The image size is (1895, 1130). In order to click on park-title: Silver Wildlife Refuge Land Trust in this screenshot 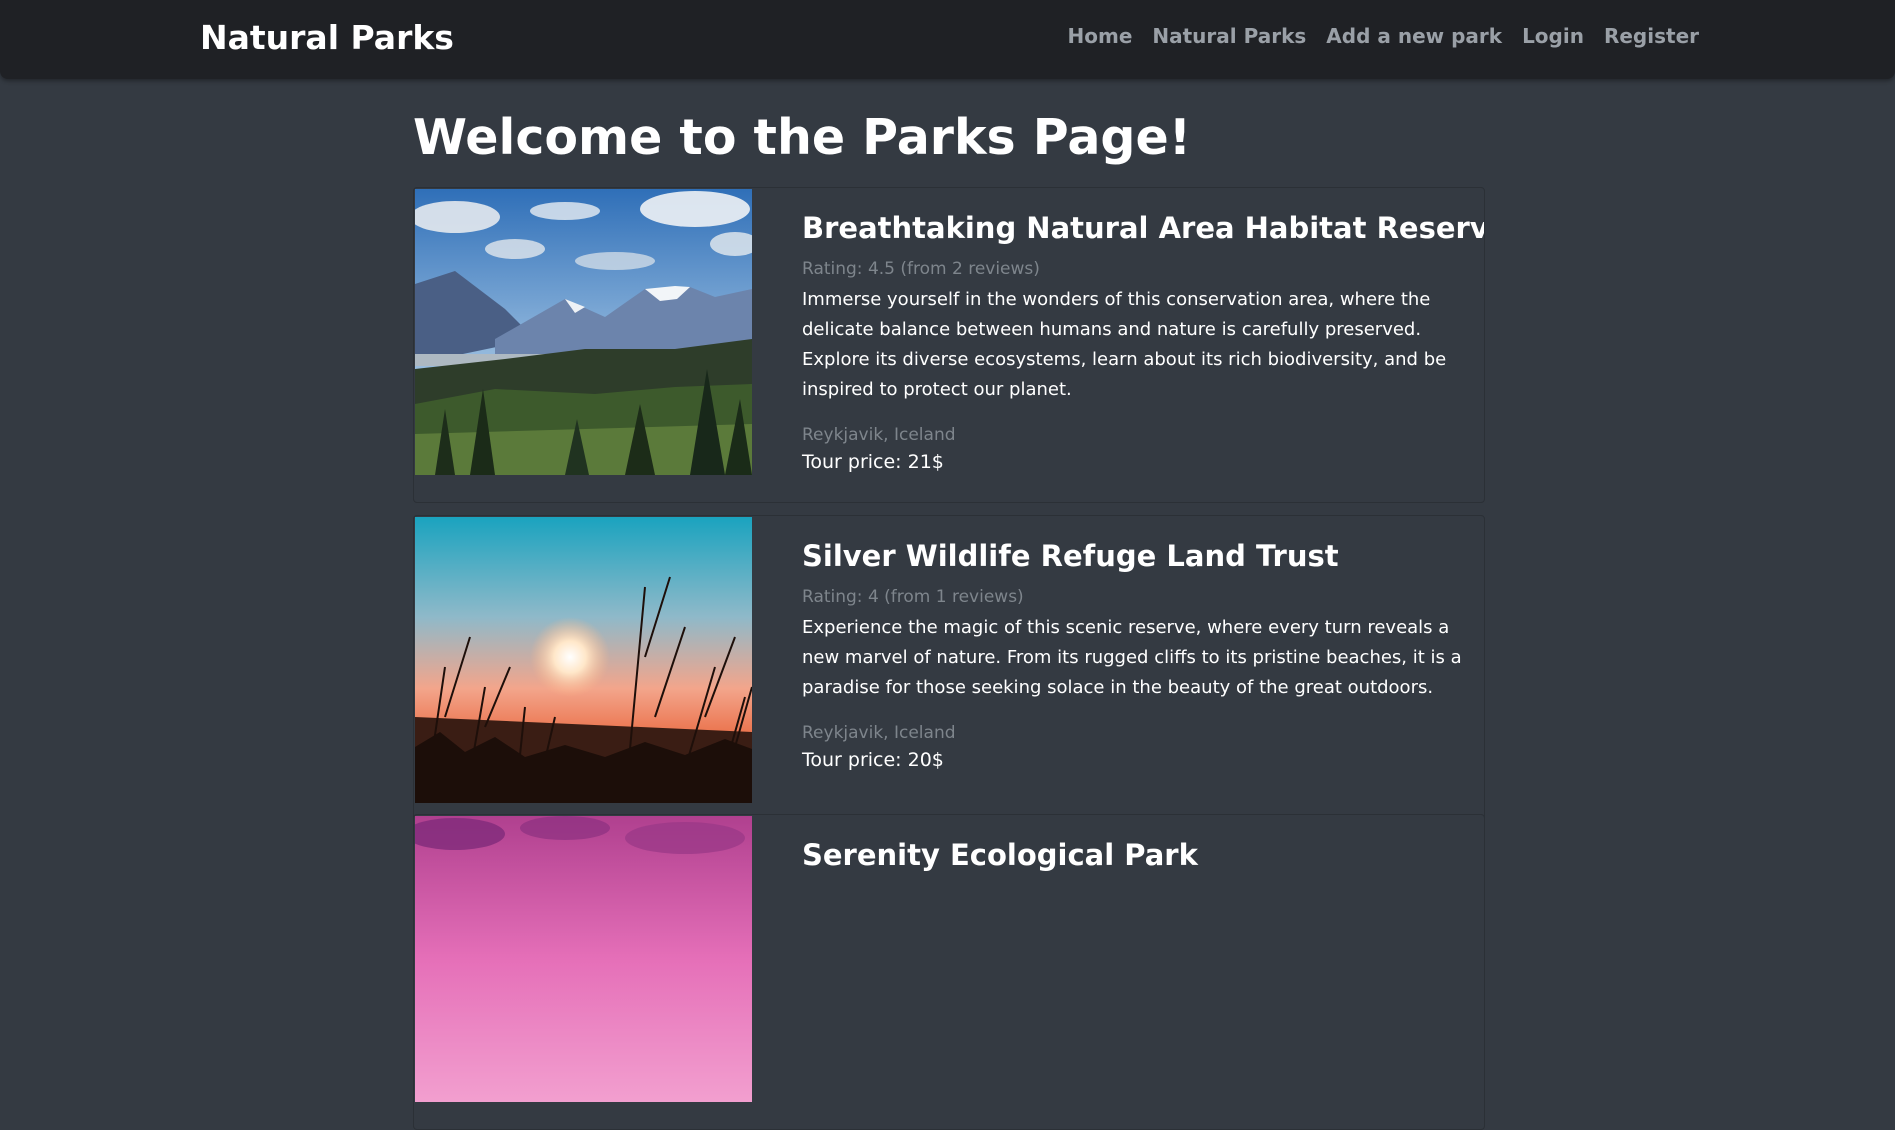, I will do `click(1134, 557)`.